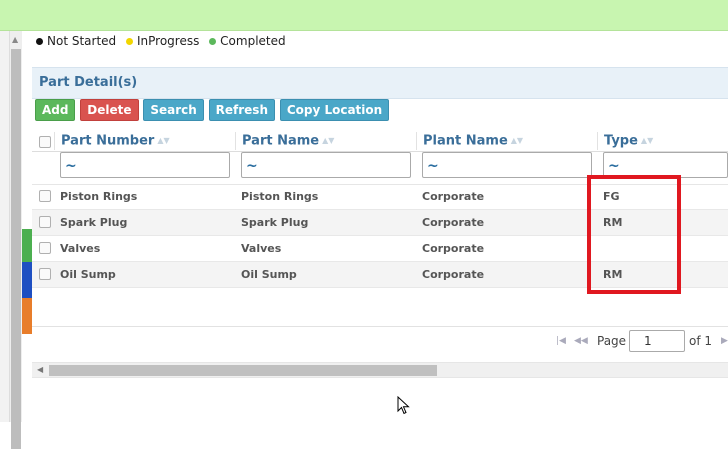 The image size is (728, 449). Describe the element at coordinates (326, 165) in the screenshot. I see `part-name-filter-input: ~` at that location.